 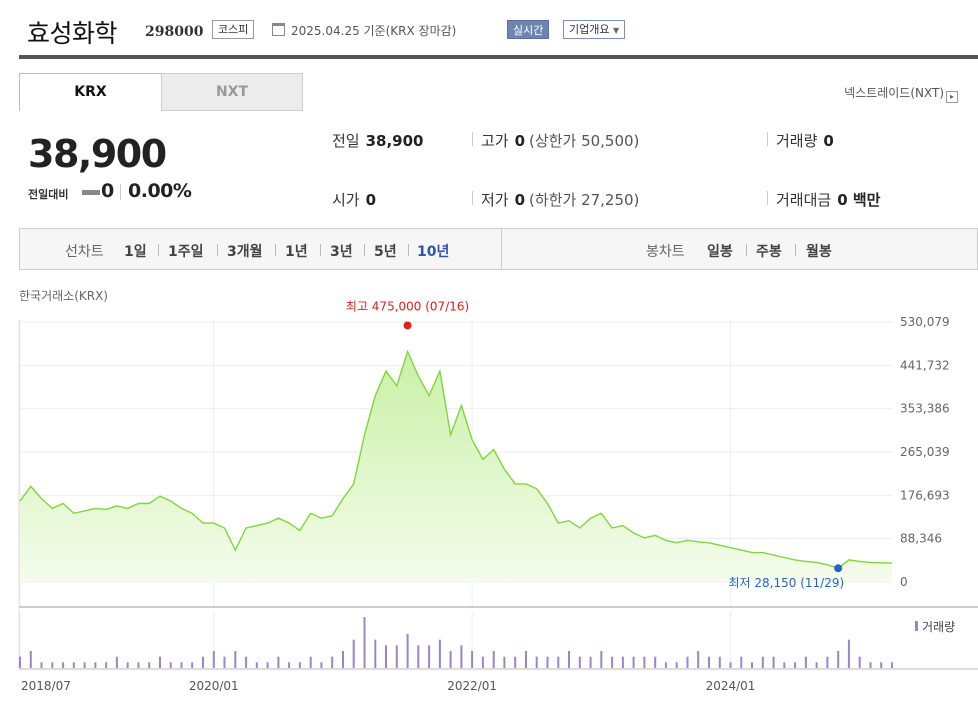 What do you see at coordinates (354, 199) in the screenshot?
I see `stat-open: 시가 0` at bounding box center [354, 199].